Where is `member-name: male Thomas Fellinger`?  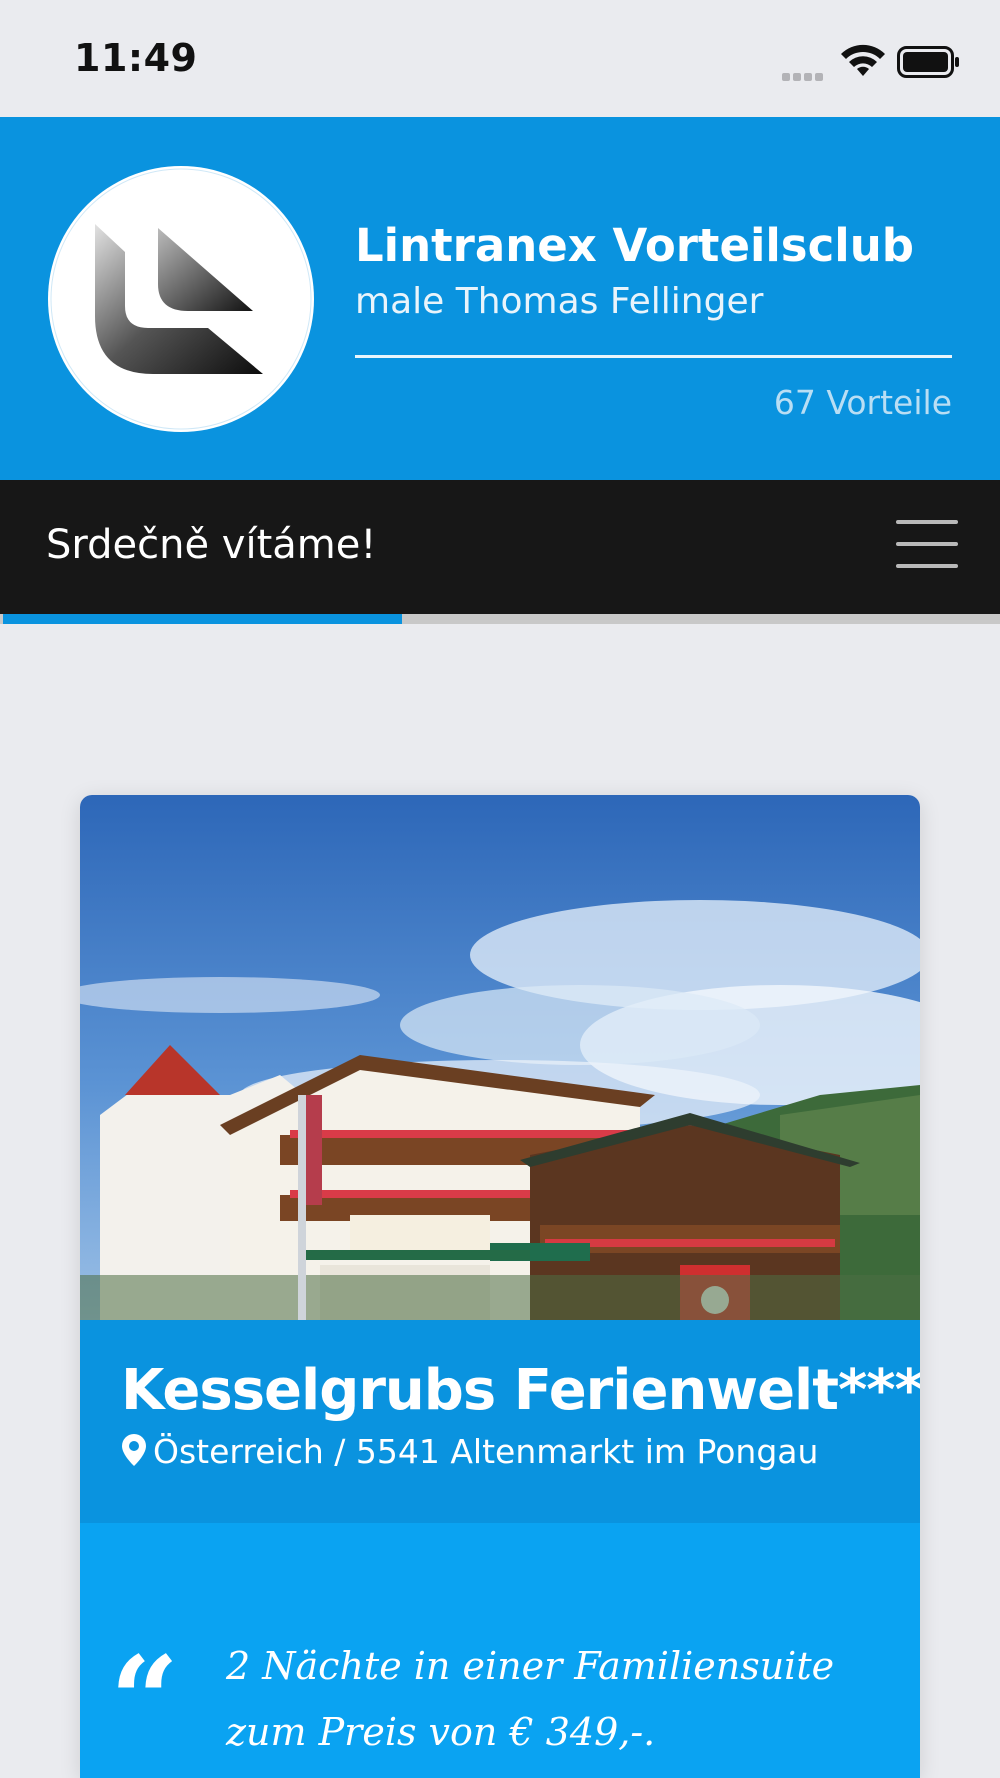 member-name: male Thomas Fellinger is located at coordinates (559, 301).